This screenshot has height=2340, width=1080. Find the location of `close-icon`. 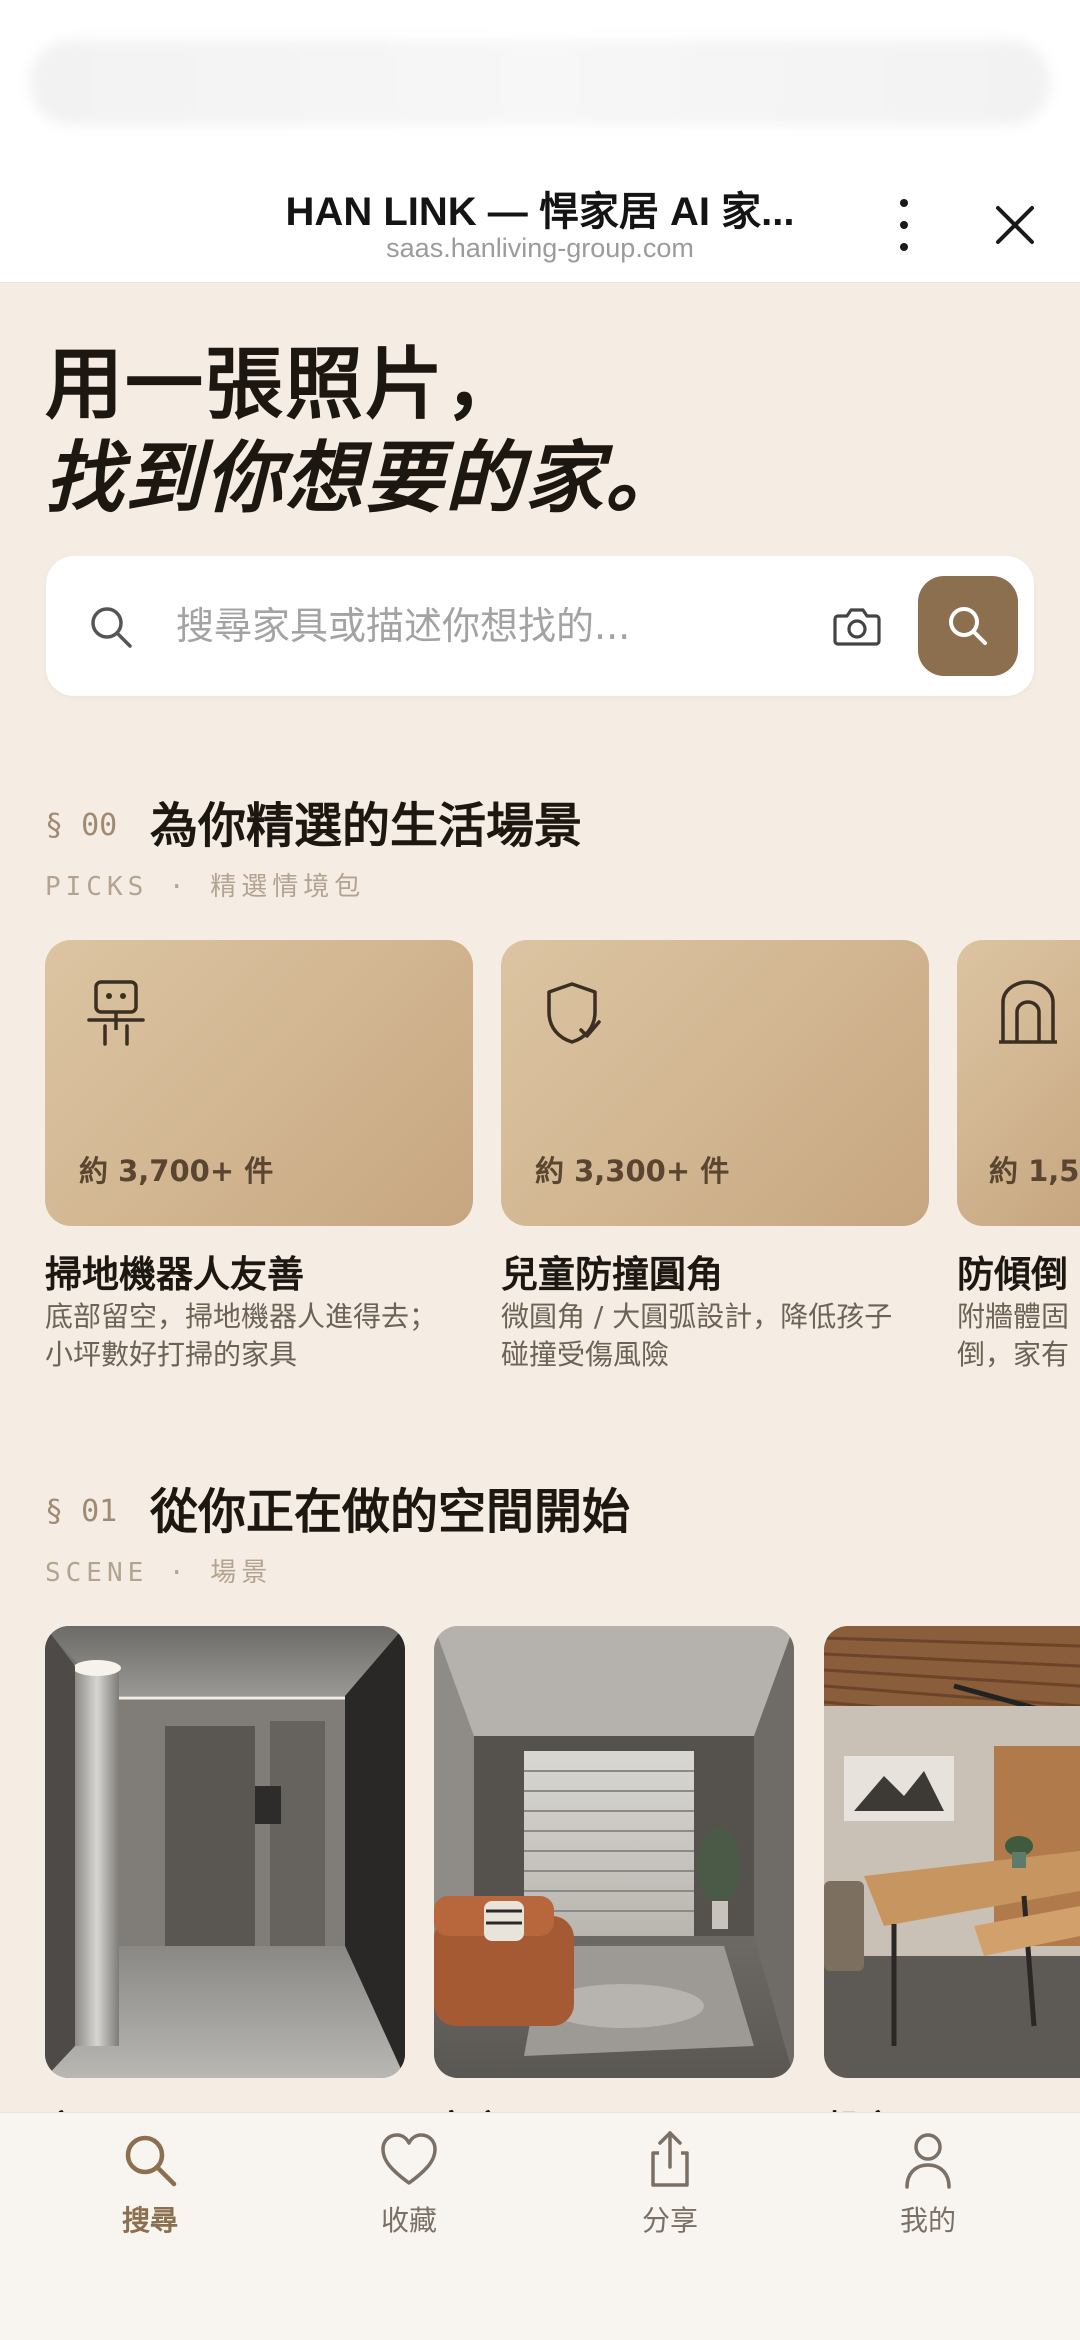

close-icon is located at coordinates (1015, 225).